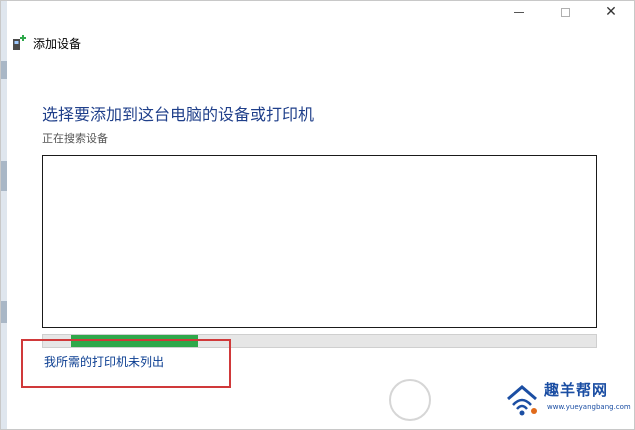 This screenshot has height=430, width=635. I want to click on add-device-icon, so click(19, 42).